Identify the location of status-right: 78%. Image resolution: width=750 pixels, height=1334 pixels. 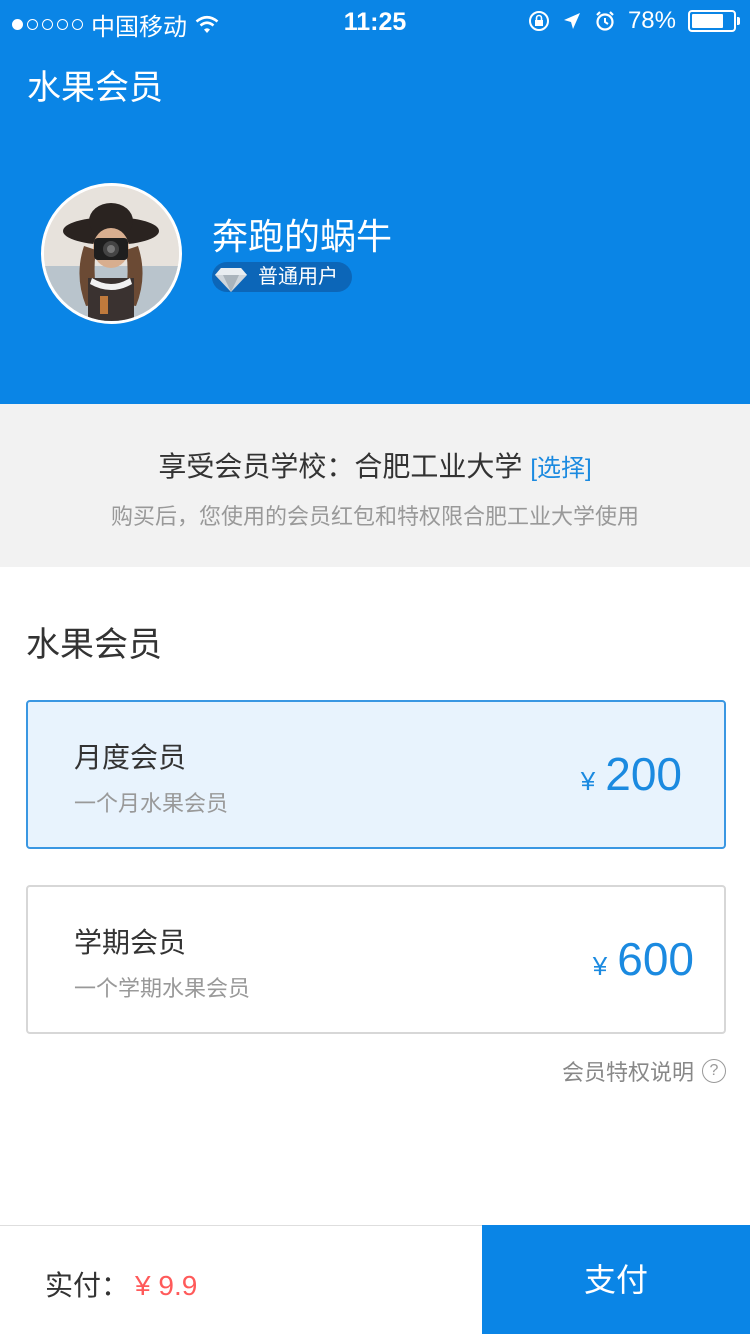
(634, 21).